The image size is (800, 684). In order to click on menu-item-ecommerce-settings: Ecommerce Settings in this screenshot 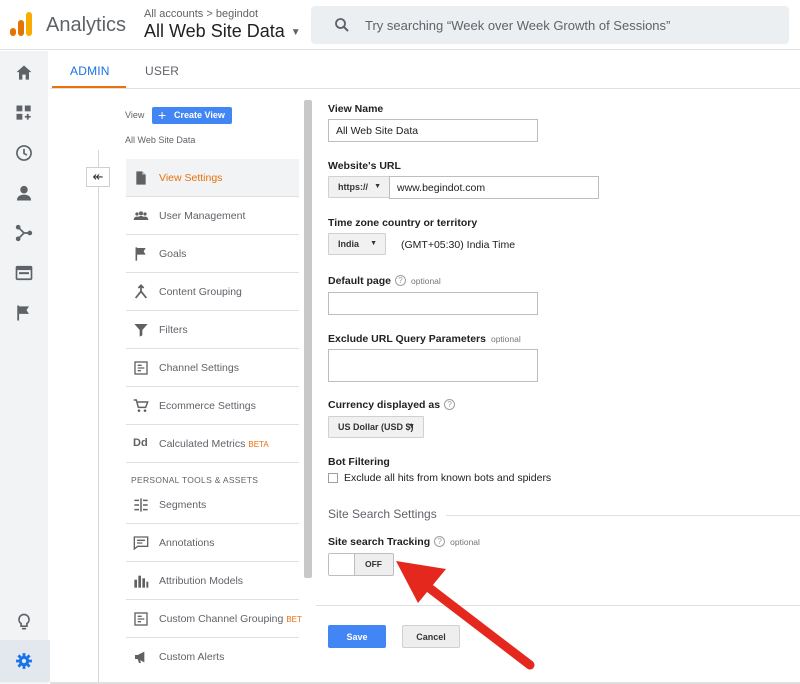, I will do `click(212, 406)`.